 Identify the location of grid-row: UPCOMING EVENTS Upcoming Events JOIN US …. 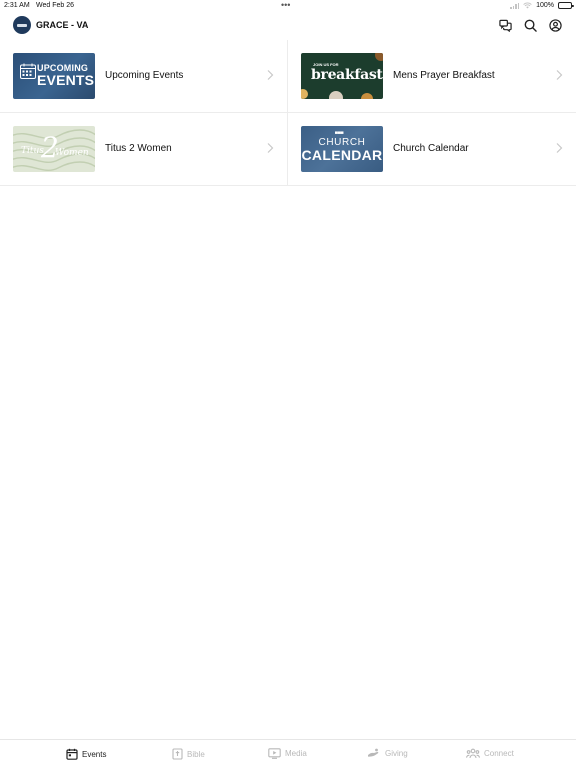
(288, 76).